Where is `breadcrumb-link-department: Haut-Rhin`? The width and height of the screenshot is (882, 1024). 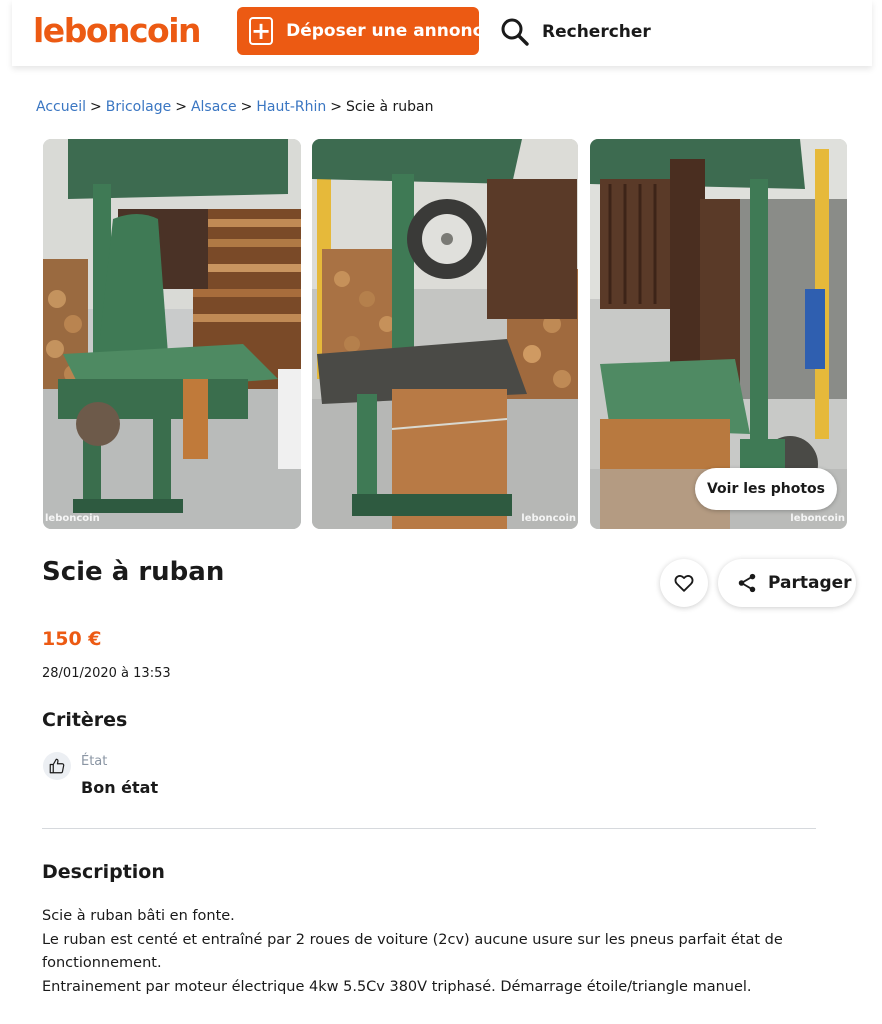 breadcrumb-link-department: Haut-Rhin is located at coordinates (291, 107).